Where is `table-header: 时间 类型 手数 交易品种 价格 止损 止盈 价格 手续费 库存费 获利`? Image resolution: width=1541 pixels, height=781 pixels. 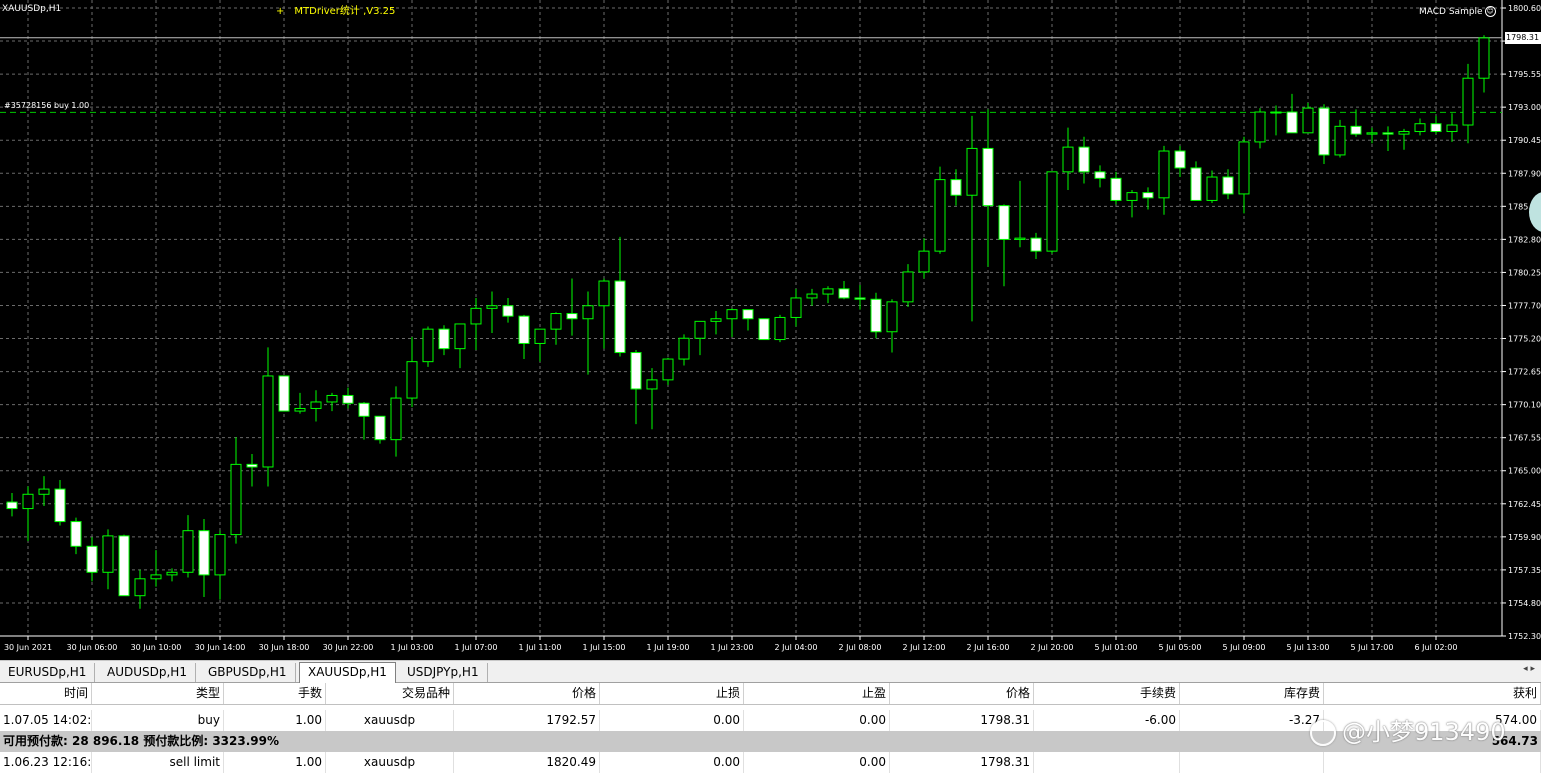
table-header: 时间 类型 手数 交易品种 价格 止损 止盈 价格 手续费 库存费 获利 is located at coordinates (770, 694).